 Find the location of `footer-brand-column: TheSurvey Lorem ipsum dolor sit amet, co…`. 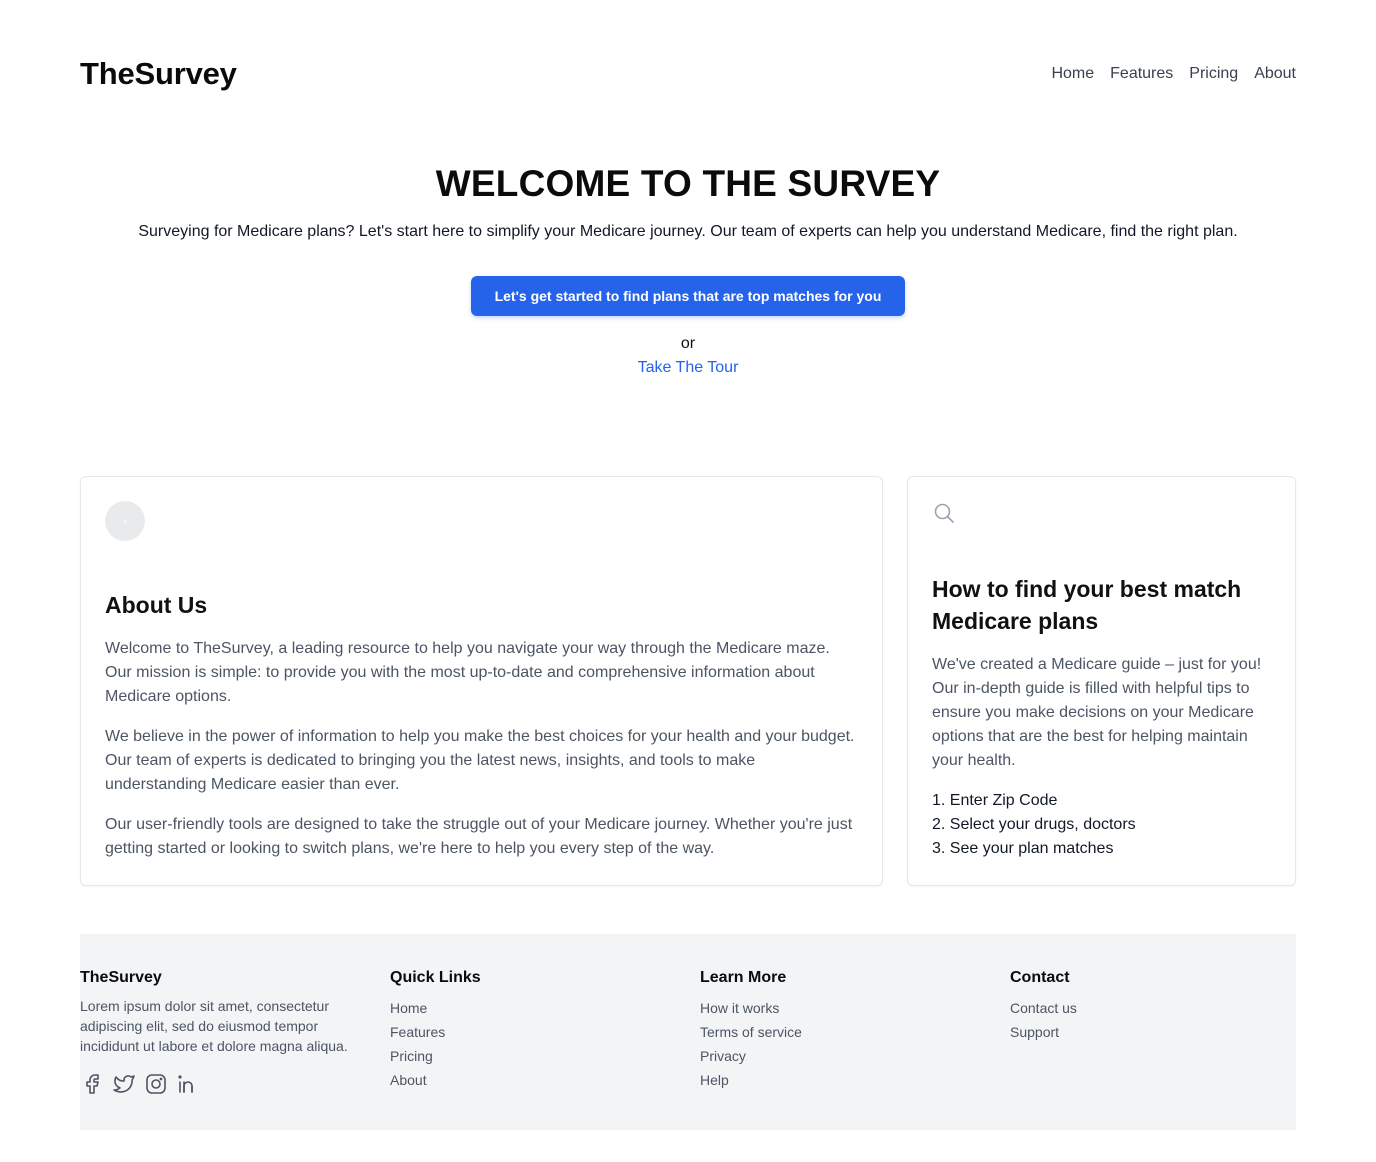

footer-brand-column: TheSurvey Lorem ipsum dolor sit amet, co… is located at coordinates (230, 1032).